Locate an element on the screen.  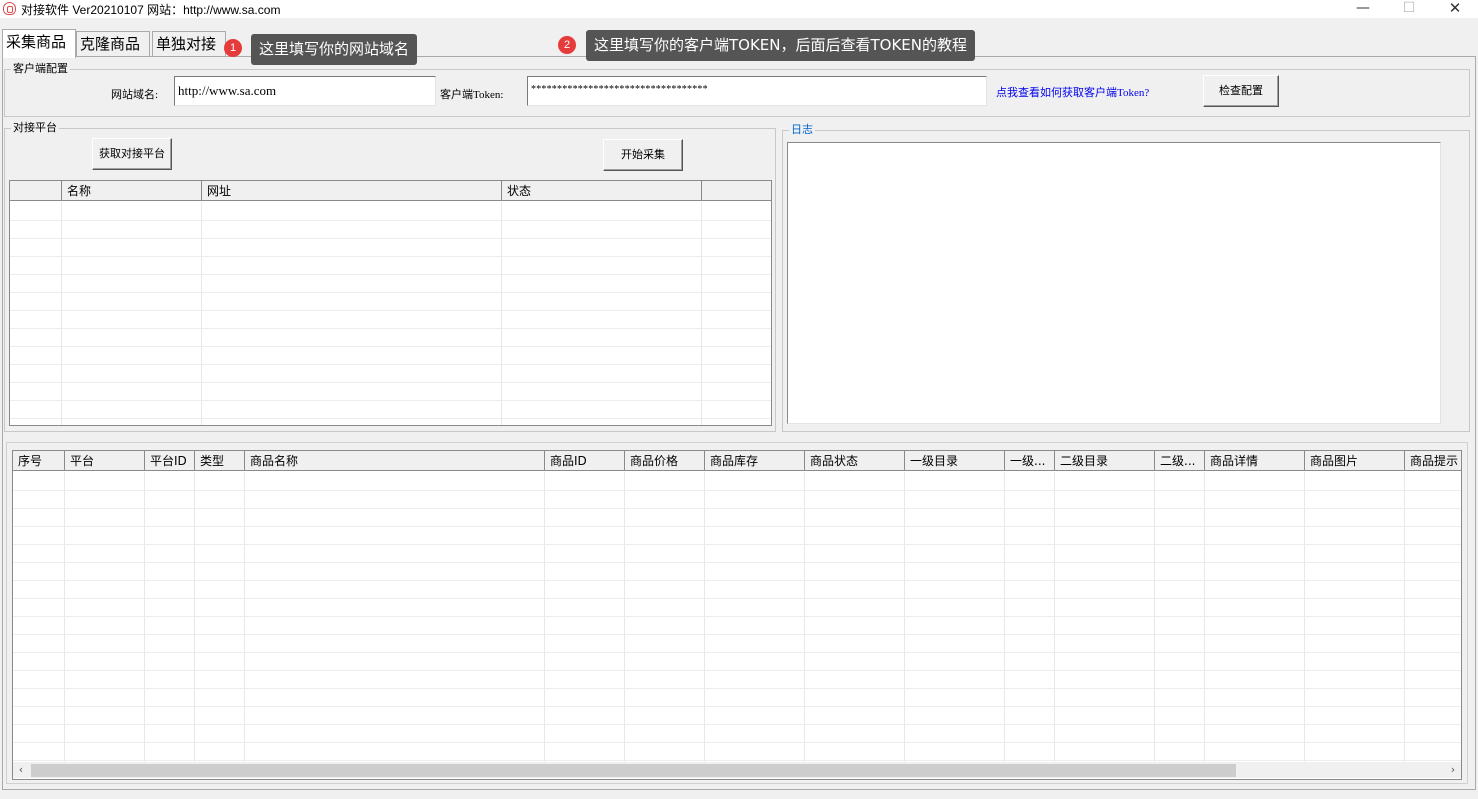
scroll-left-arrow: ‹ is located at coordinates (21, 770).